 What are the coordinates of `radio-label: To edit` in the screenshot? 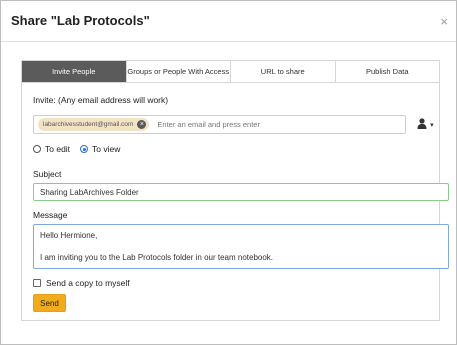 It's located at (58, 149).